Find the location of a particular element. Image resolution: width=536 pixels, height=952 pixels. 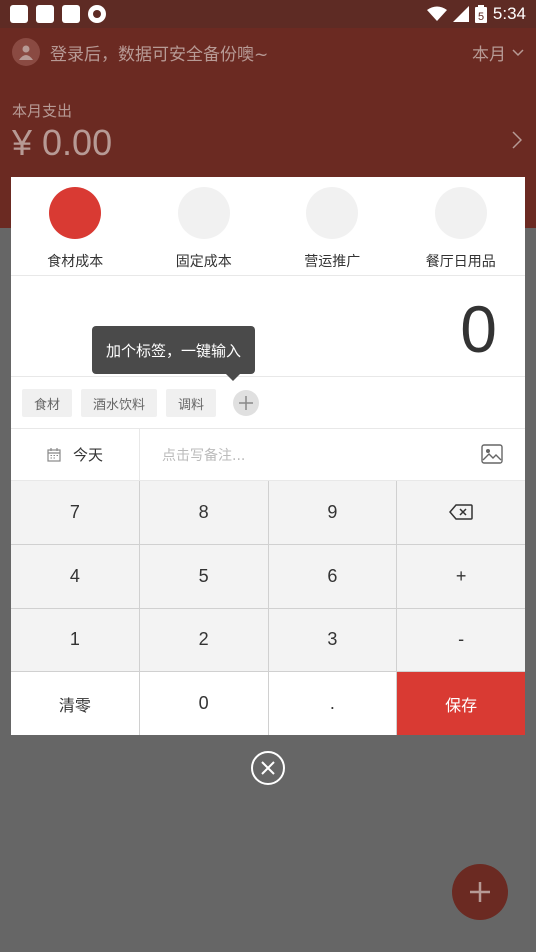

add-record-button is located at coordinates (480, 892).